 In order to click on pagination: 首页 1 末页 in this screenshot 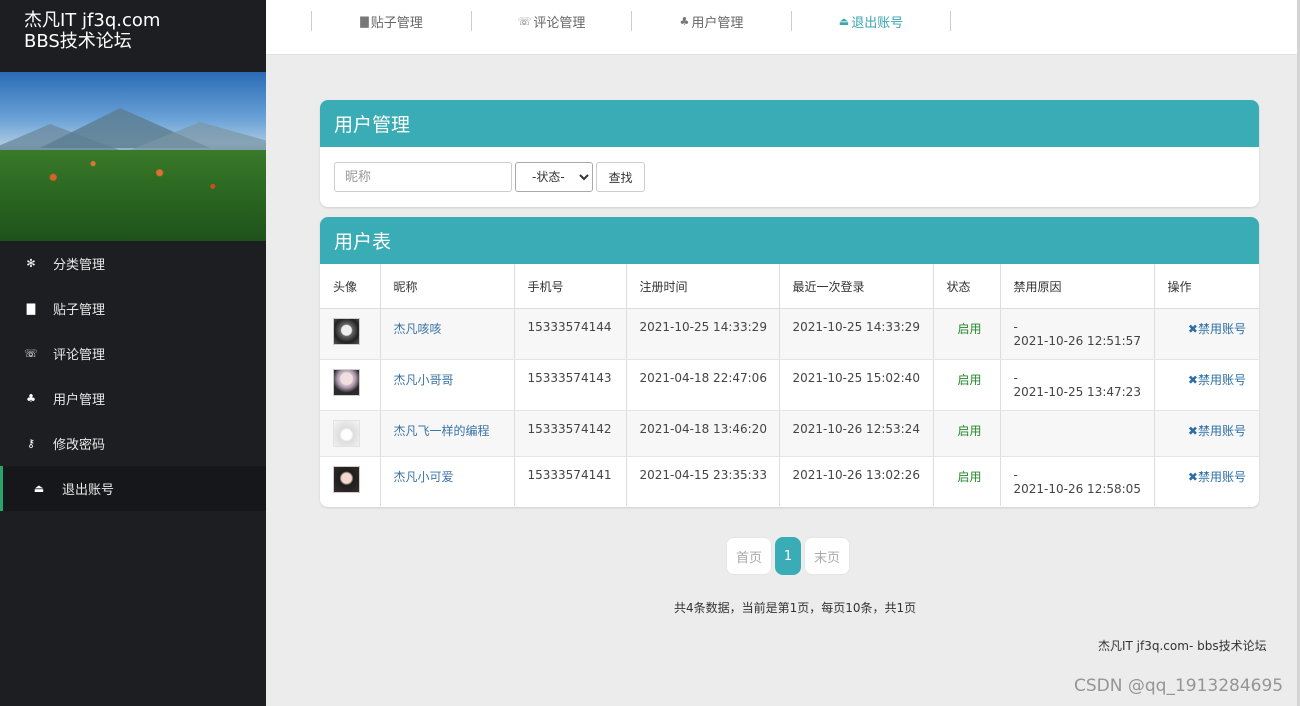, I will do `click(789, 556)`.